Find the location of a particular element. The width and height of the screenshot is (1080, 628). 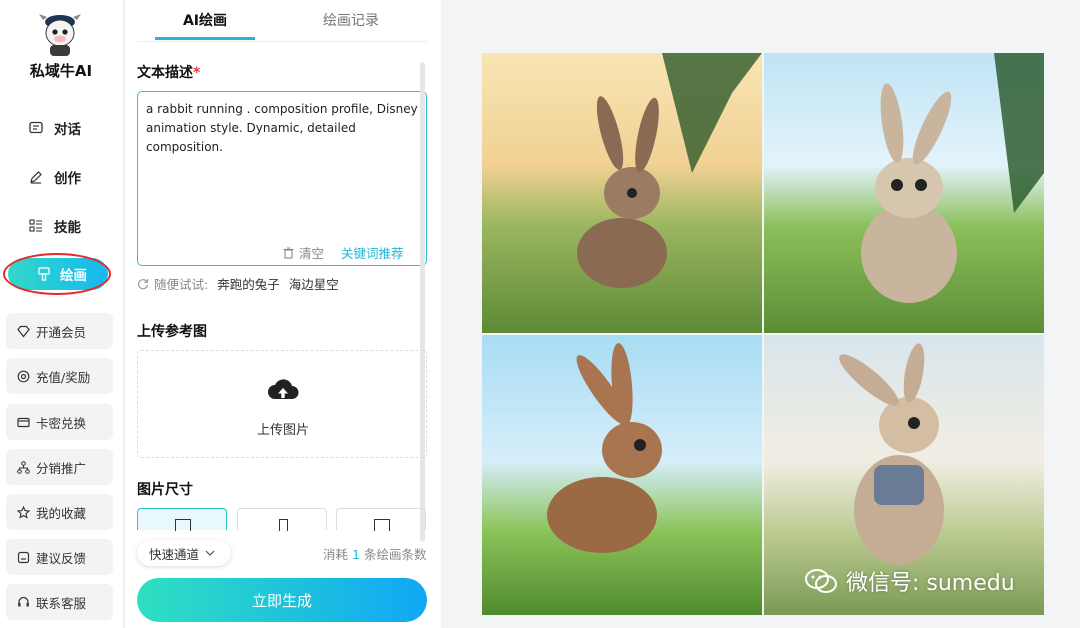

channel-label: 快速通道 is located at coordinates (174, 554).